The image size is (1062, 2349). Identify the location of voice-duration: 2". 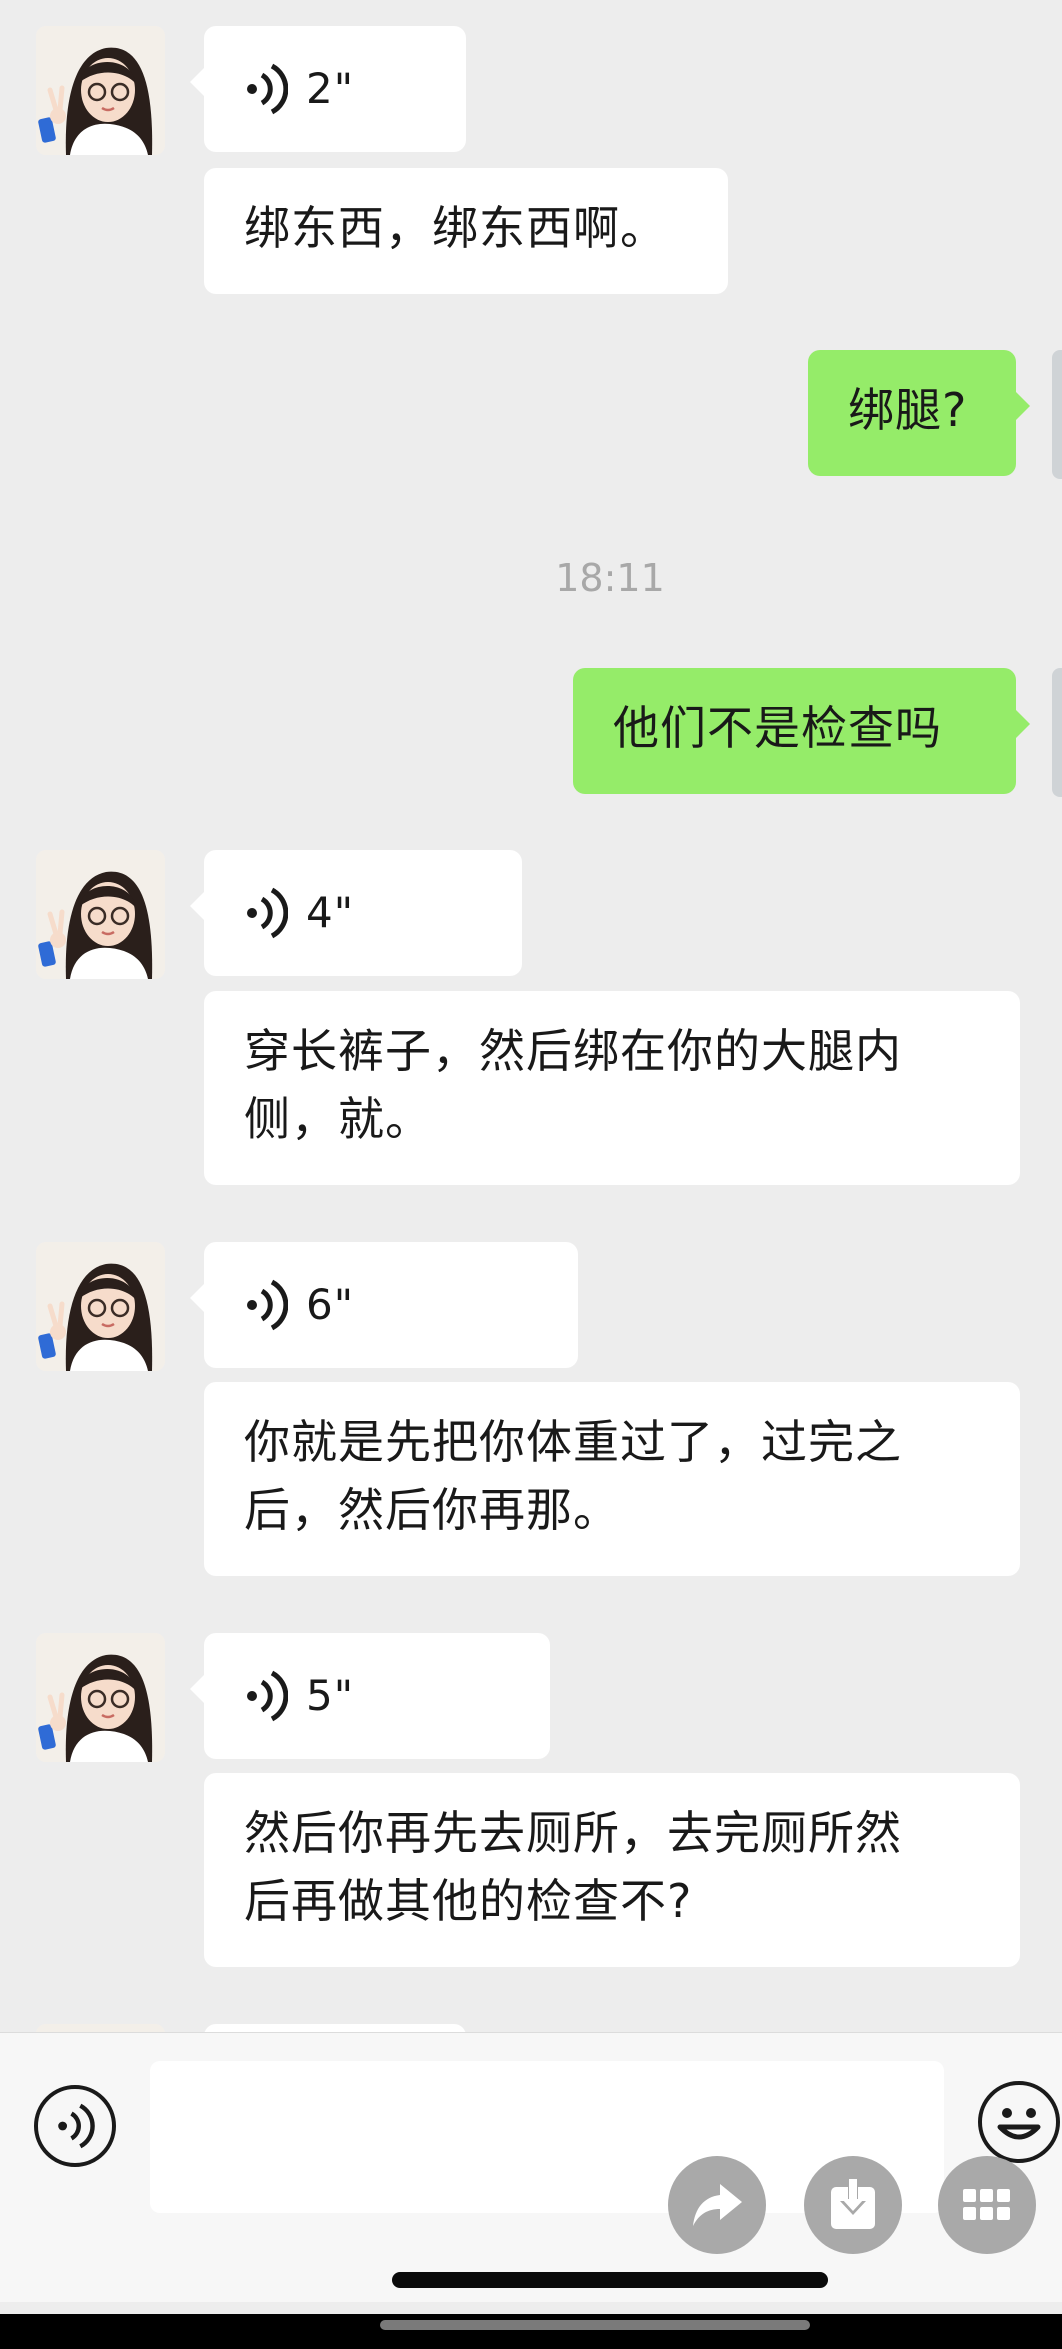
(330, 88).